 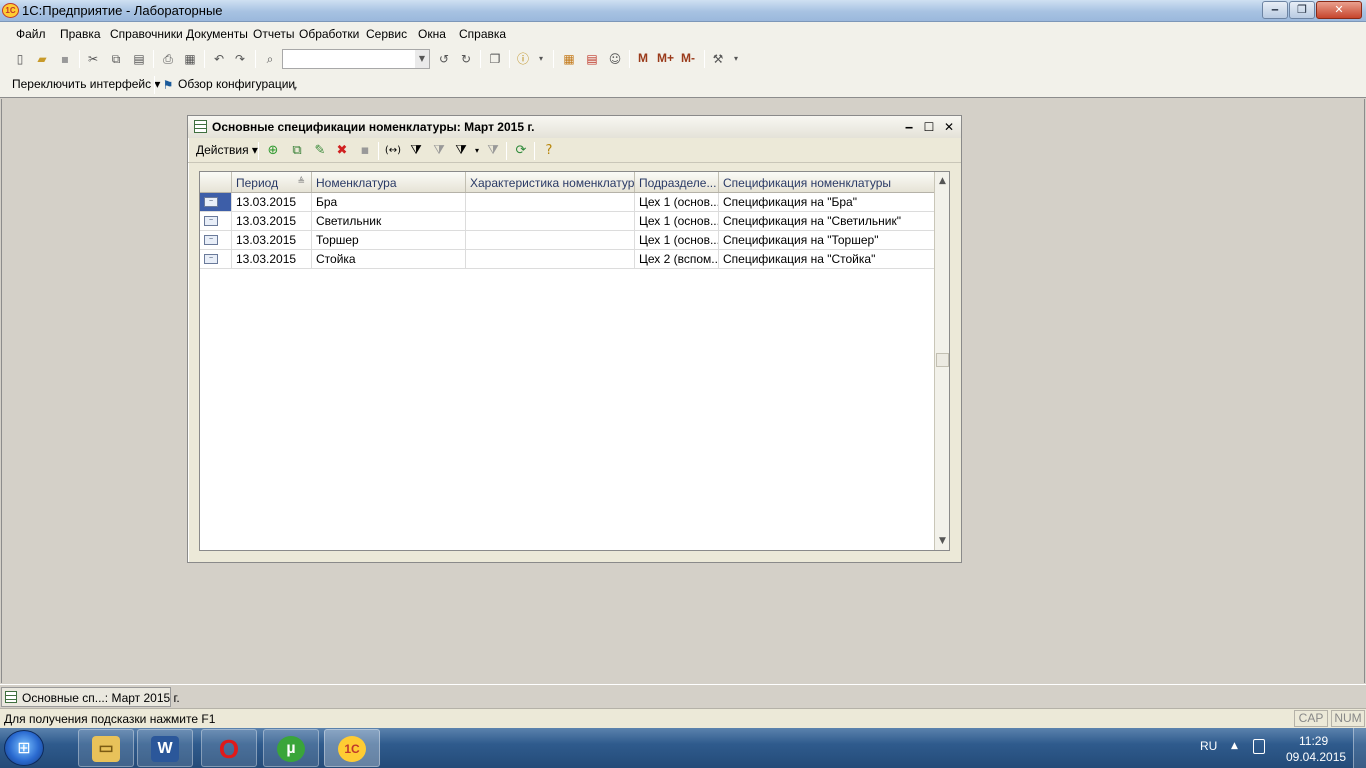 I want to click on menu-windows: Окна, so click(x=432, y=34).